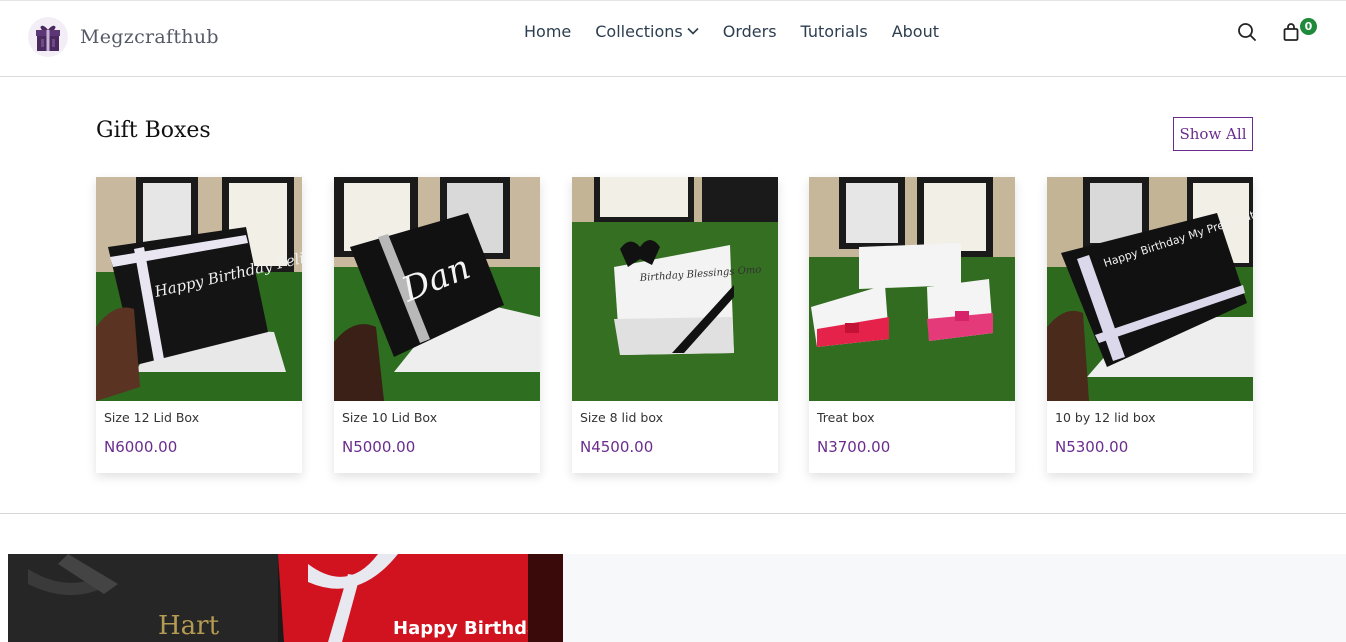  What do you see at coordinates (854, 447) in the screenshot?
I see `product-price: N3700.00` at bounding box center [854, 447].